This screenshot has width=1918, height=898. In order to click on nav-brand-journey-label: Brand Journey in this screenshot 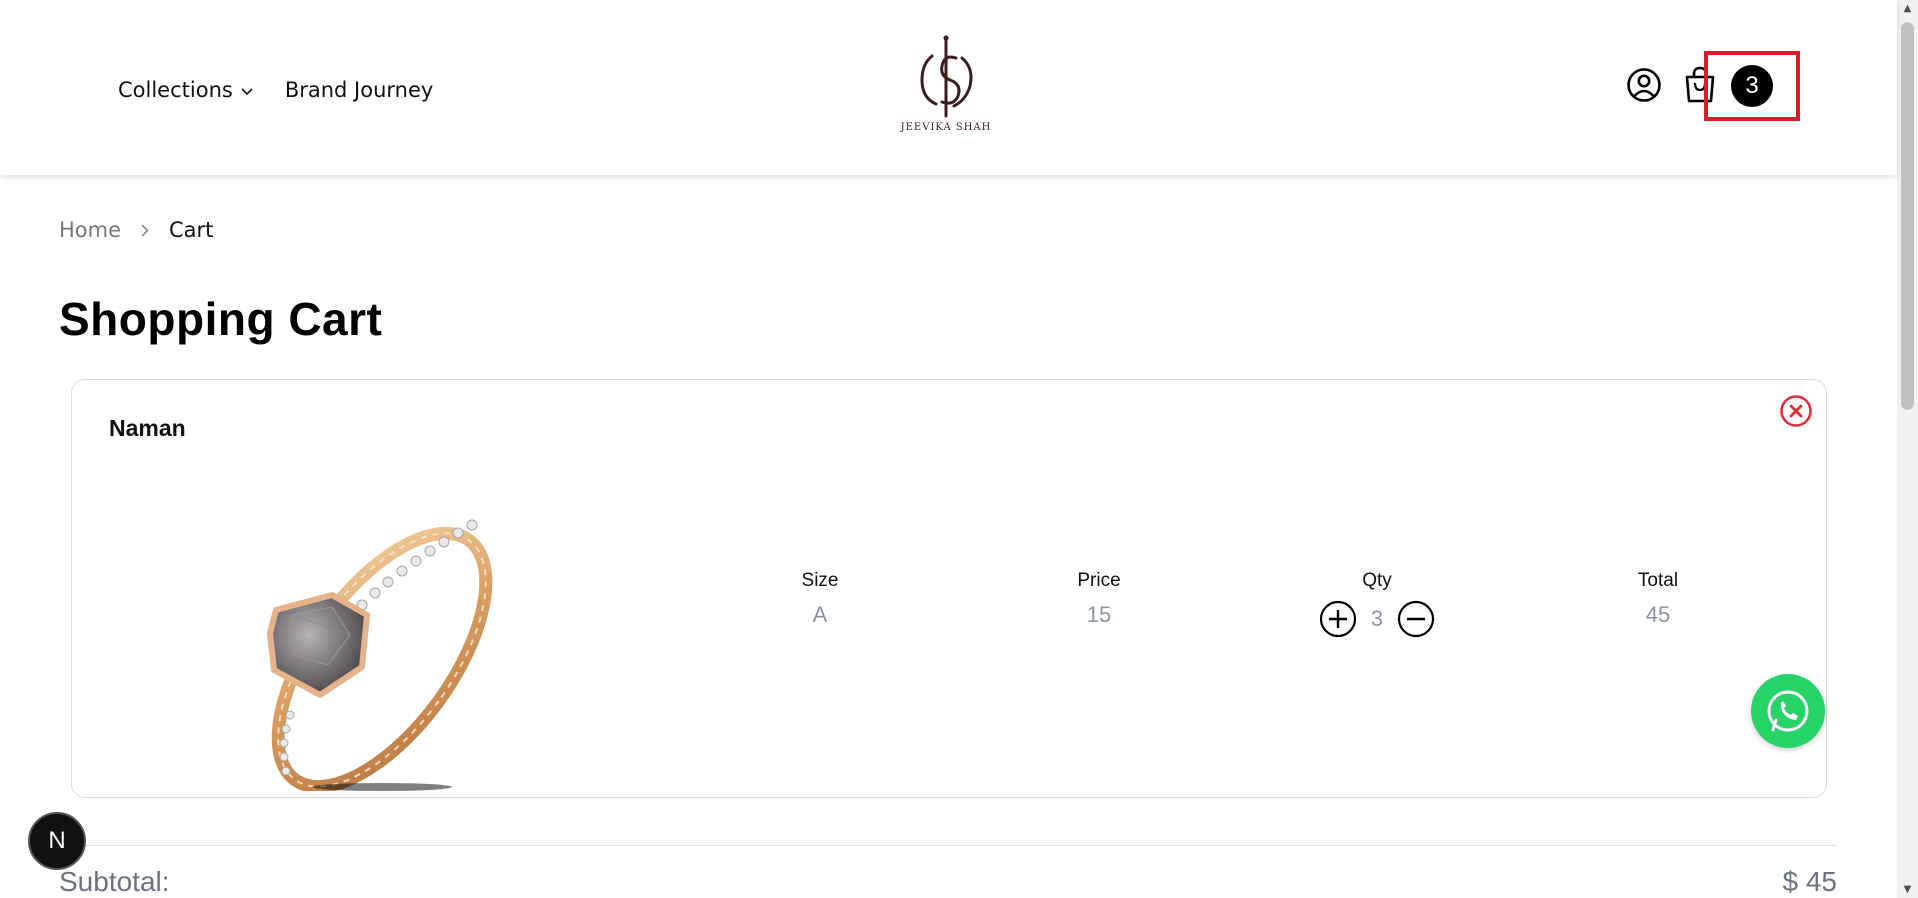, I will do `click(359, 90)`.